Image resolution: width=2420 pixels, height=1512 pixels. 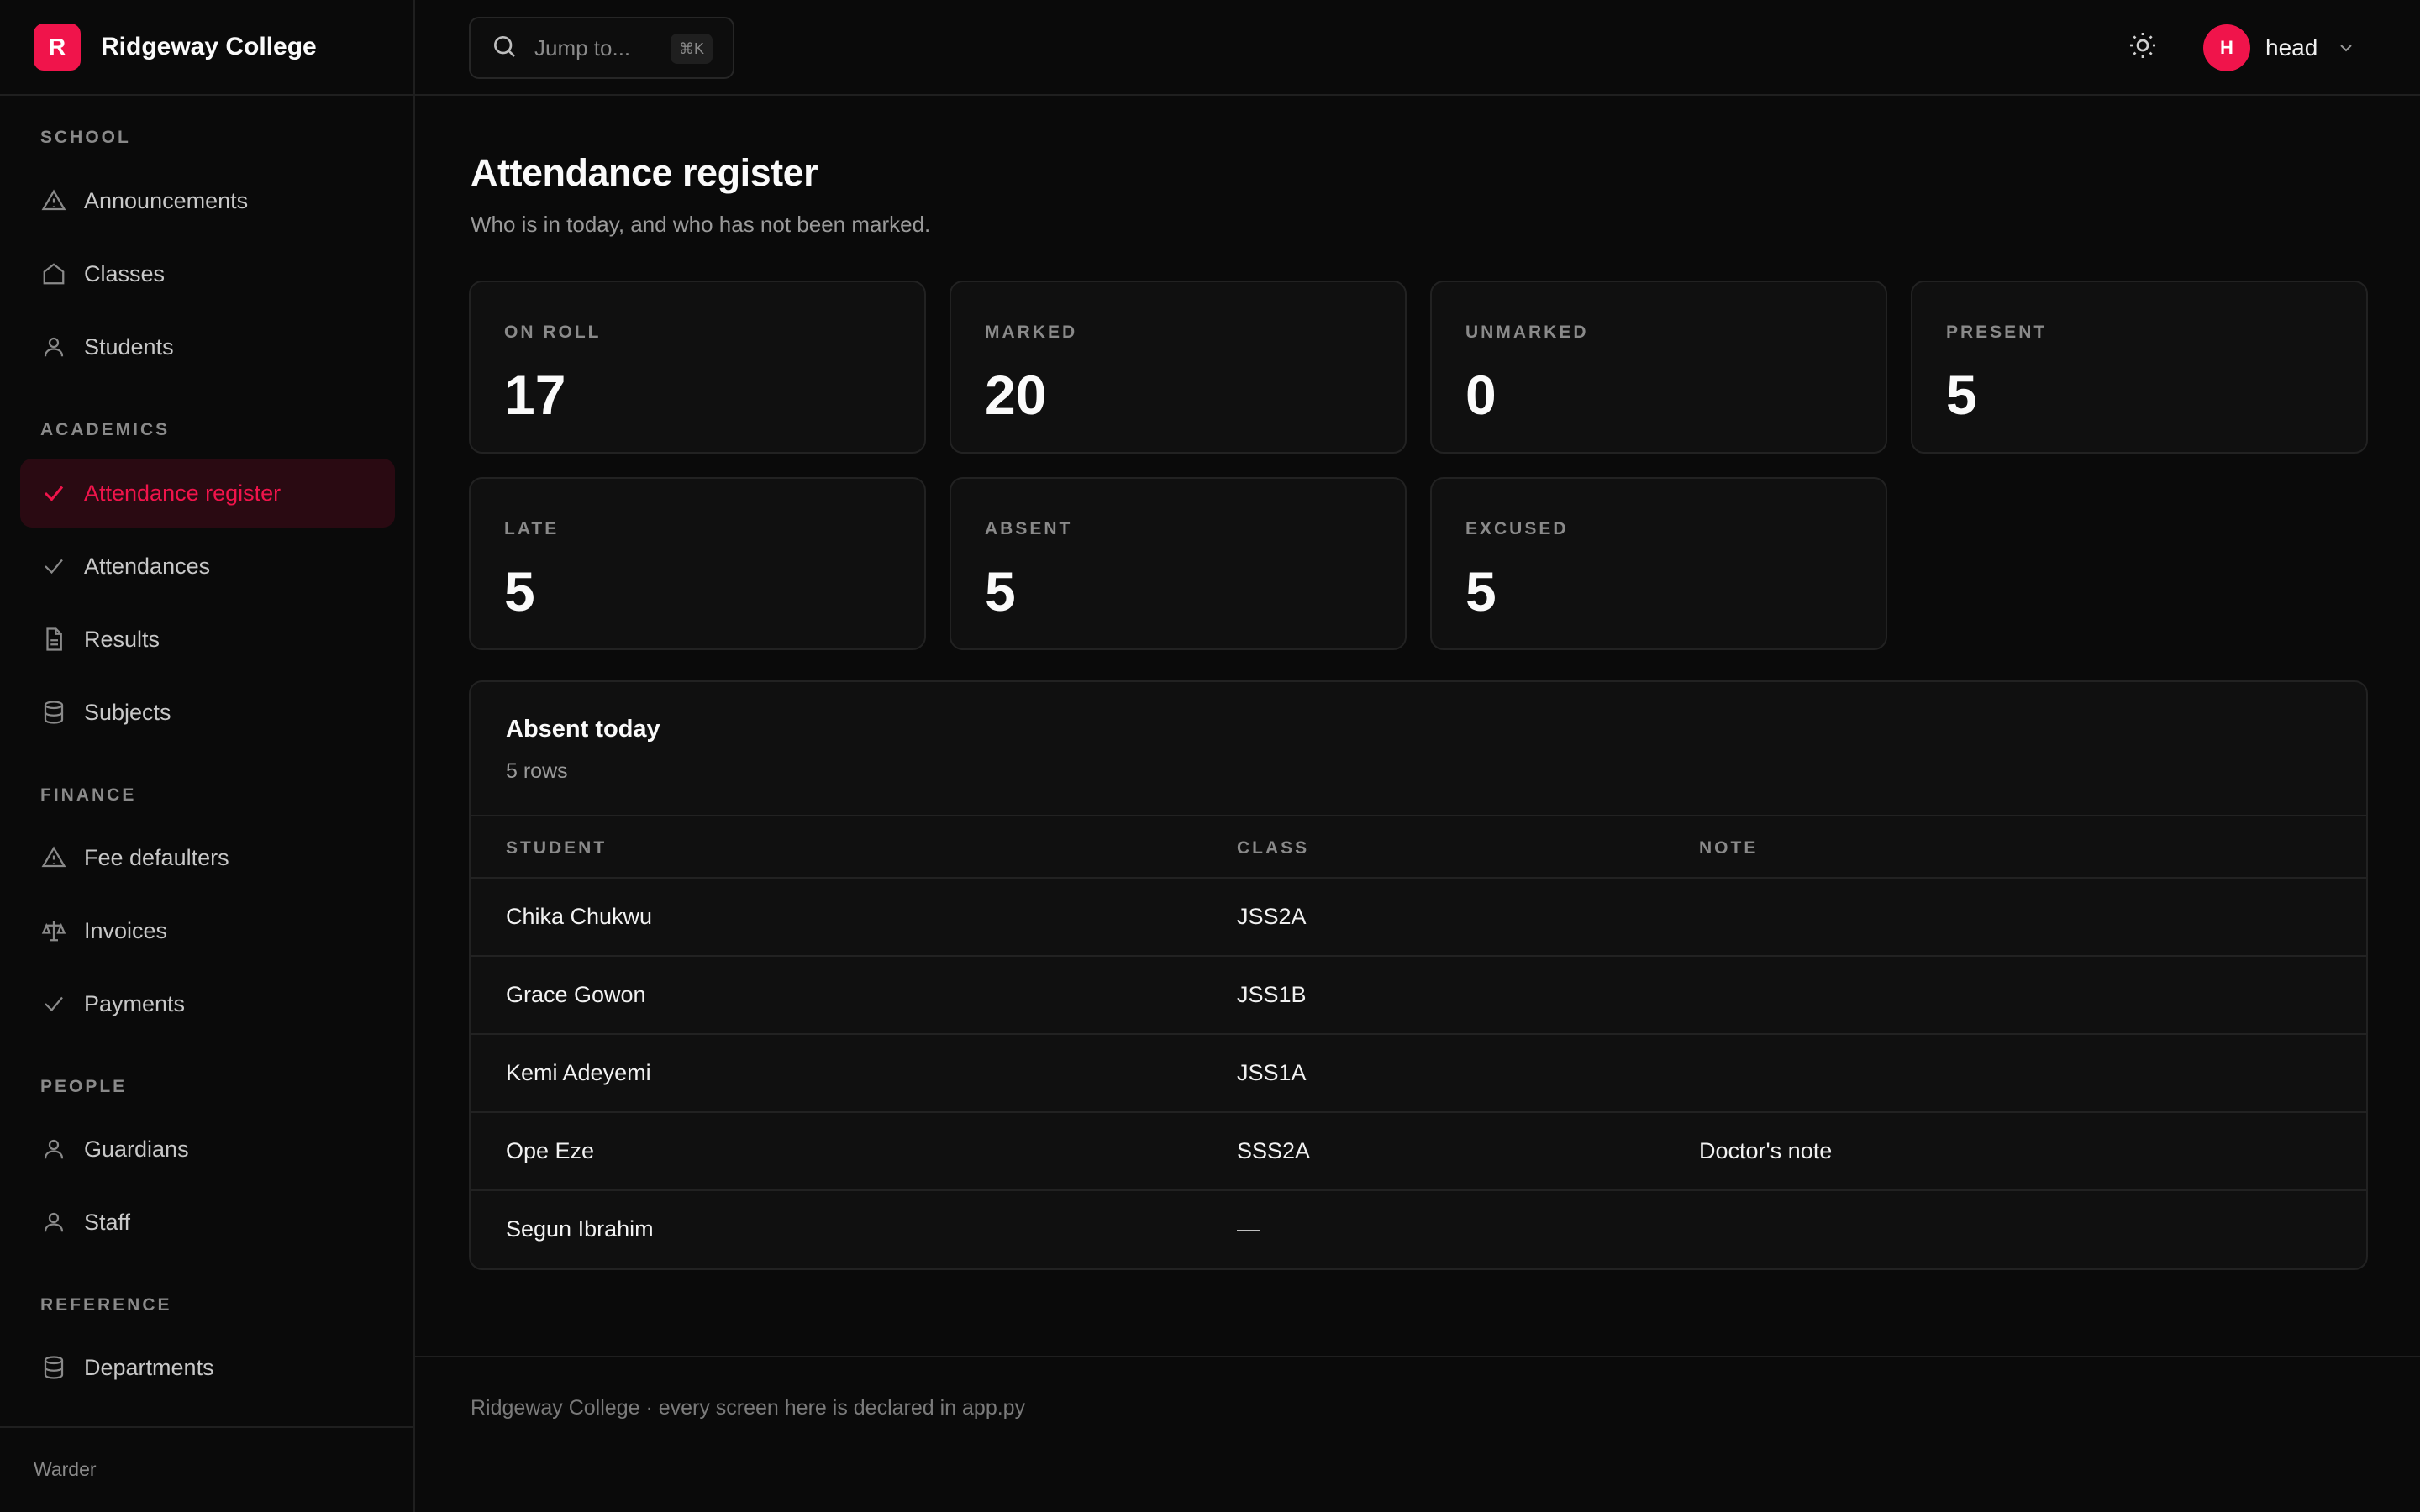 What do you see at coordinates (1729, 848) in the screenshot?
I see `column-header-note: NOTE` at bounding box center [1729, 848].